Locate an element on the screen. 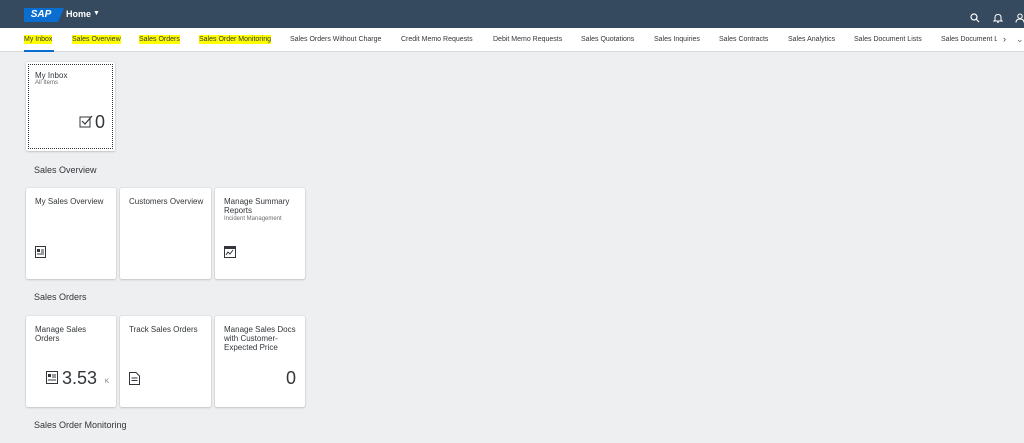 The height and width of the screenshot is (443, 1024). task-check-icon is located at coordinates (86, 124).